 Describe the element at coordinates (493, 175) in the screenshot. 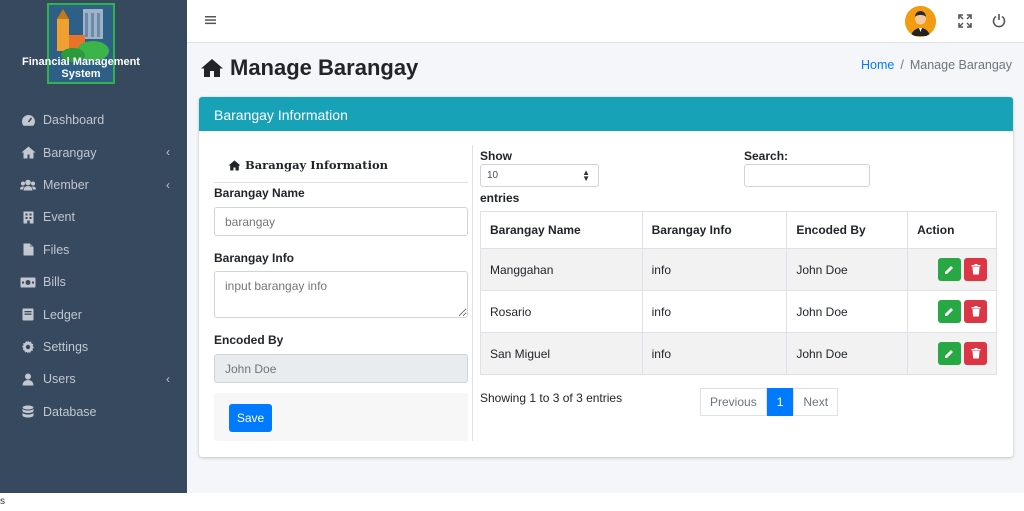

I see `page-size-value: 10` at that location.